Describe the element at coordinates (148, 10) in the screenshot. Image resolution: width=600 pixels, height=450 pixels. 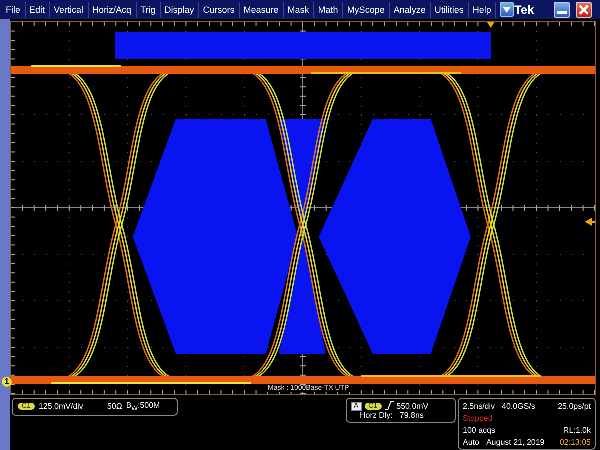
I see `menu-item: Trig` at that location.